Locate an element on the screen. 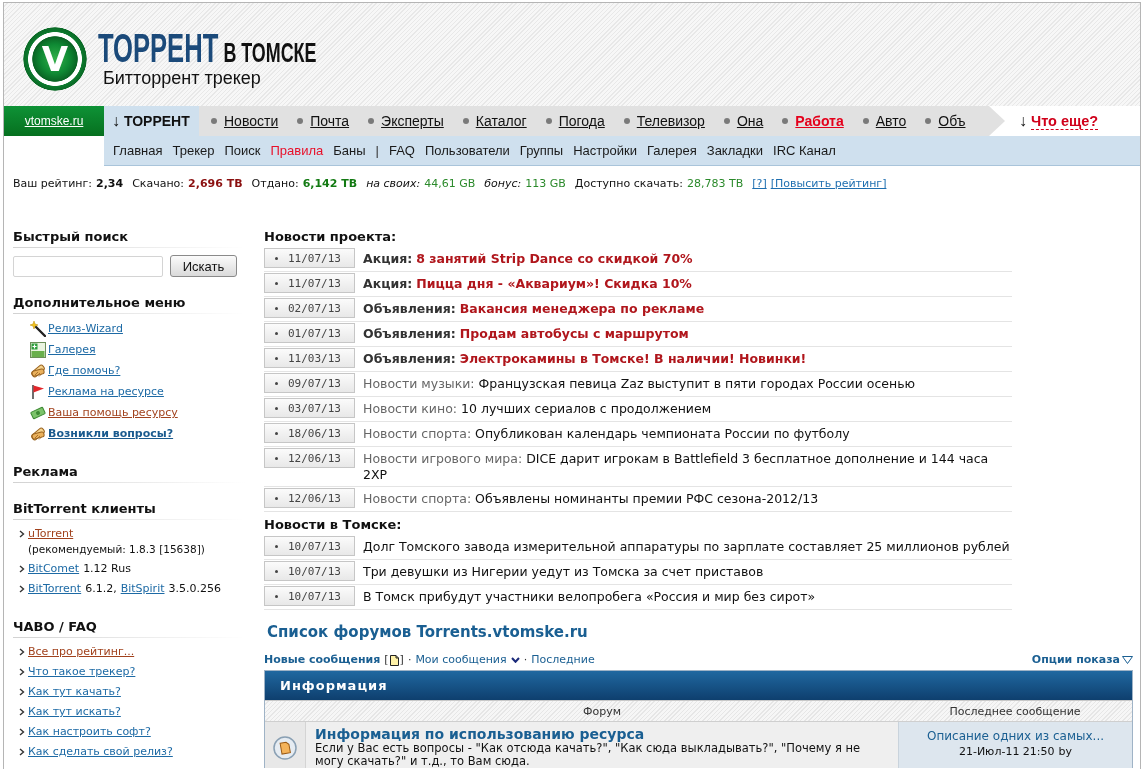 The width and height of the screenshot is (1144, 769). logo: V is located at coordinates (55, 59).